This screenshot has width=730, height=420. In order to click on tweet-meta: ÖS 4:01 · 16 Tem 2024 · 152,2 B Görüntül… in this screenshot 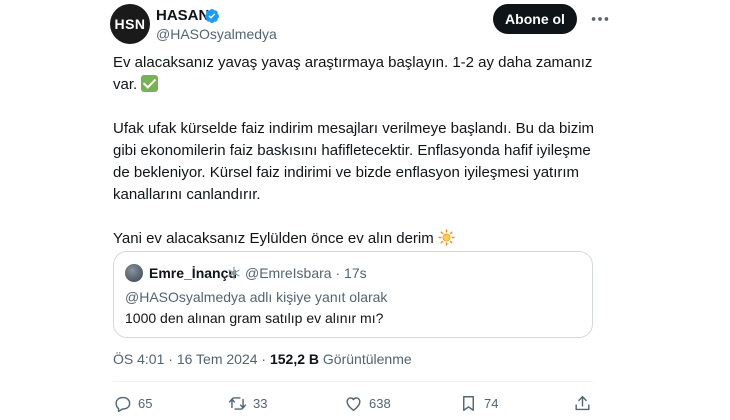, I will do `click(262, 359)`.